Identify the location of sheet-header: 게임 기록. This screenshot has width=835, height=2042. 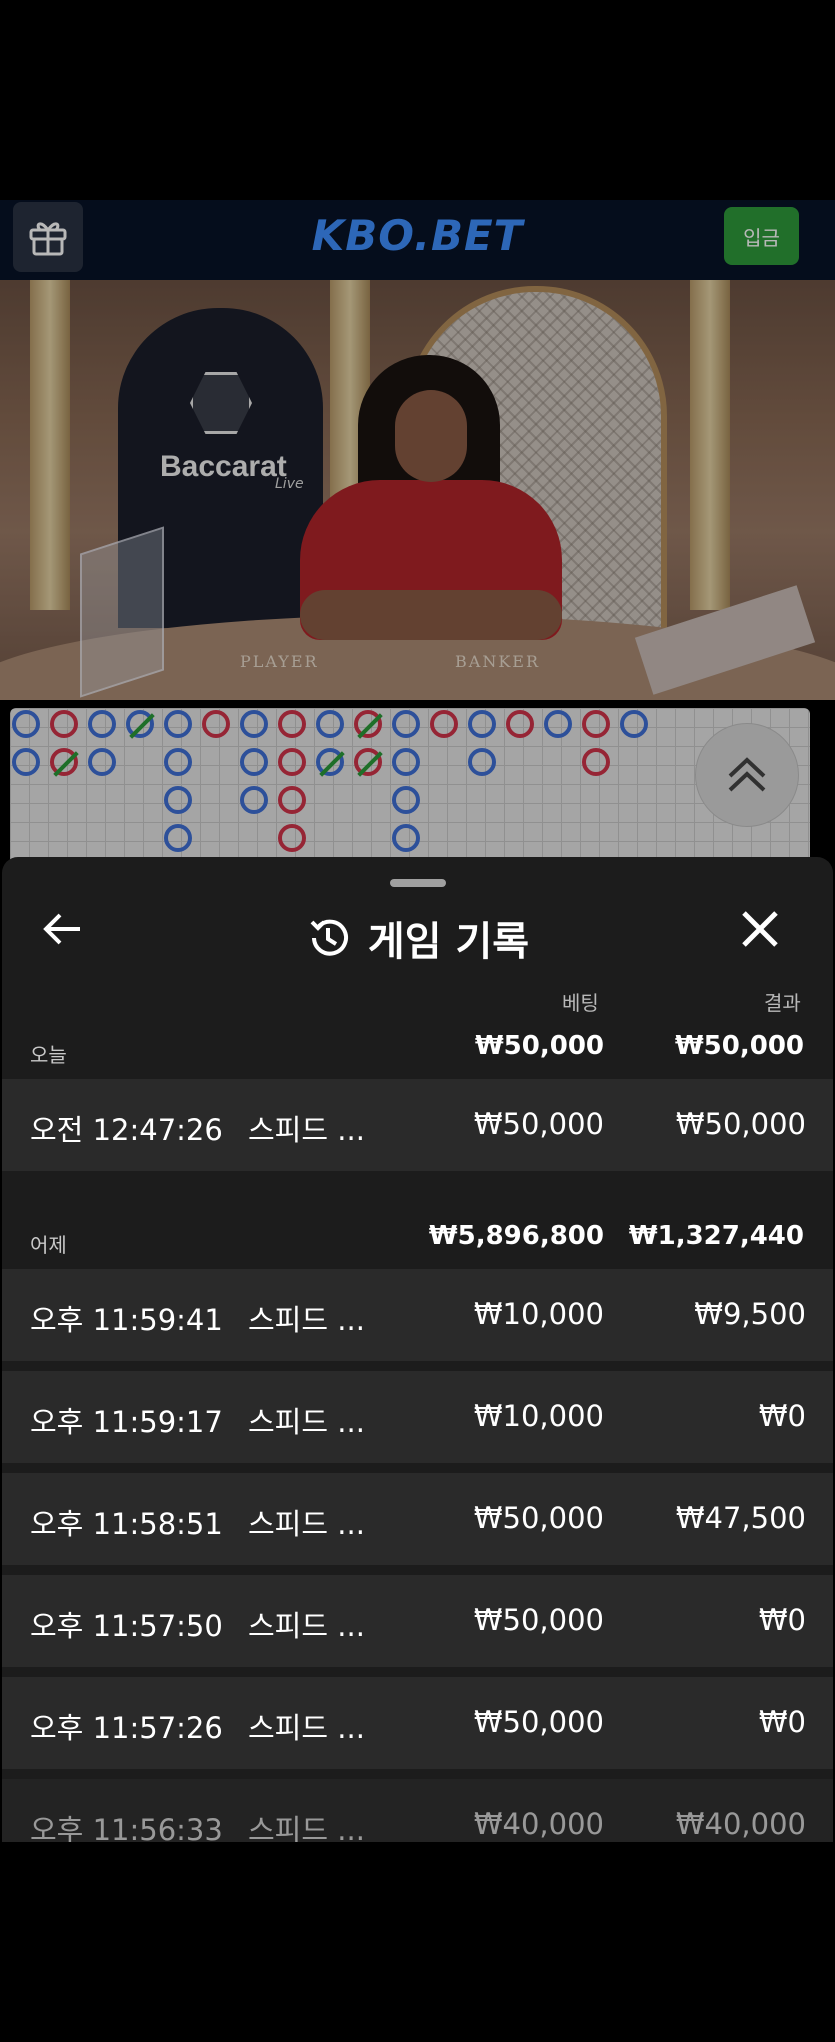
(417, 939).